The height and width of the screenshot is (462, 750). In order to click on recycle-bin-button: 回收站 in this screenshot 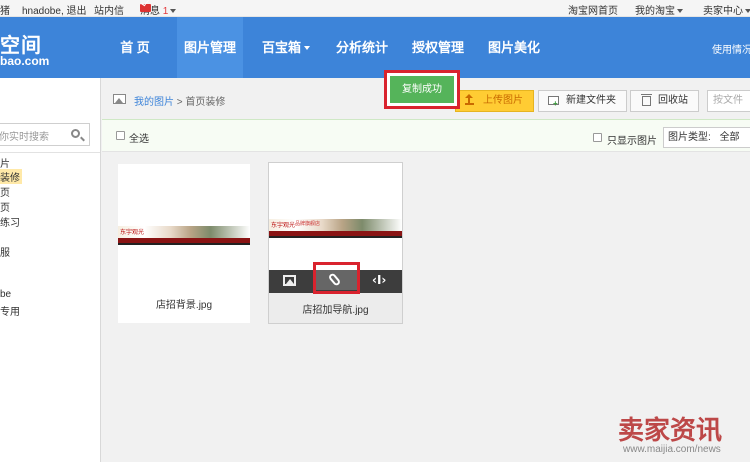, I will do `click(664, 101)`.